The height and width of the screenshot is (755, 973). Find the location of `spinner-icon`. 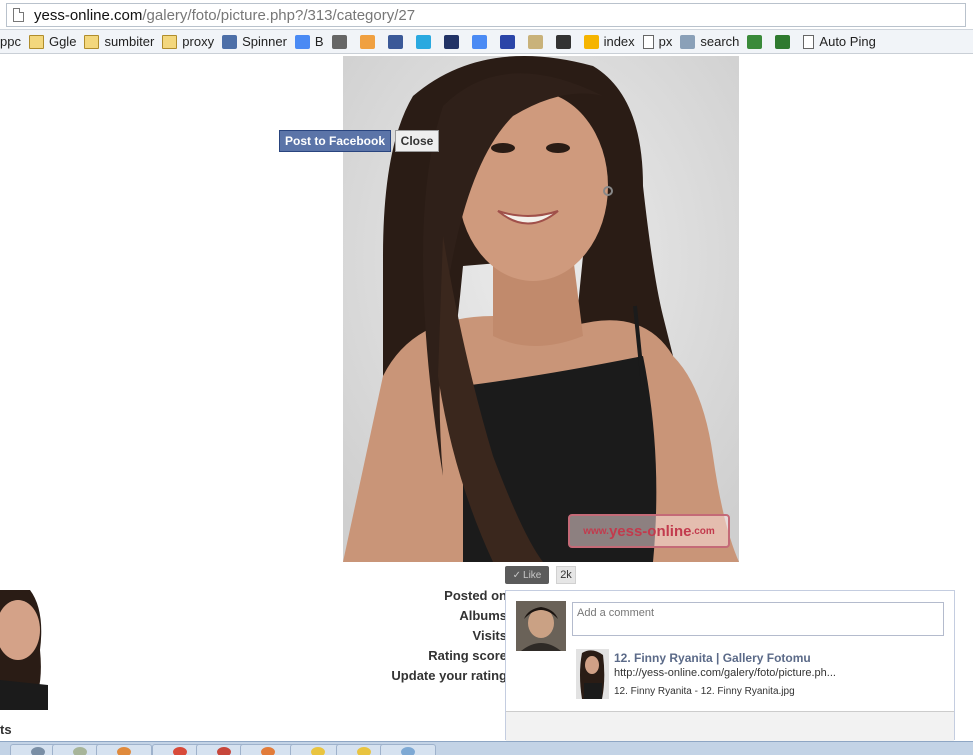

spinner-icon is located at coordinates (230, 41).